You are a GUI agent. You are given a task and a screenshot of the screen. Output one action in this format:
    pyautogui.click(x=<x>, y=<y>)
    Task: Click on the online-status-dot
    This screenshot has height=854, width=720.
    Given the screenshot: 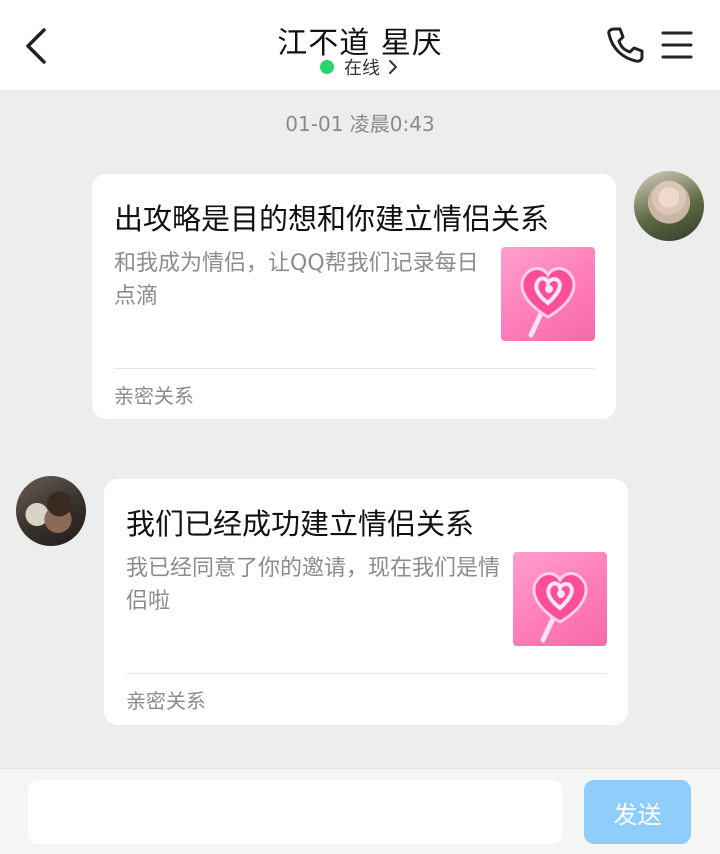 What is the action you would take?
    pyautogui.click(x=327, y=67)
    